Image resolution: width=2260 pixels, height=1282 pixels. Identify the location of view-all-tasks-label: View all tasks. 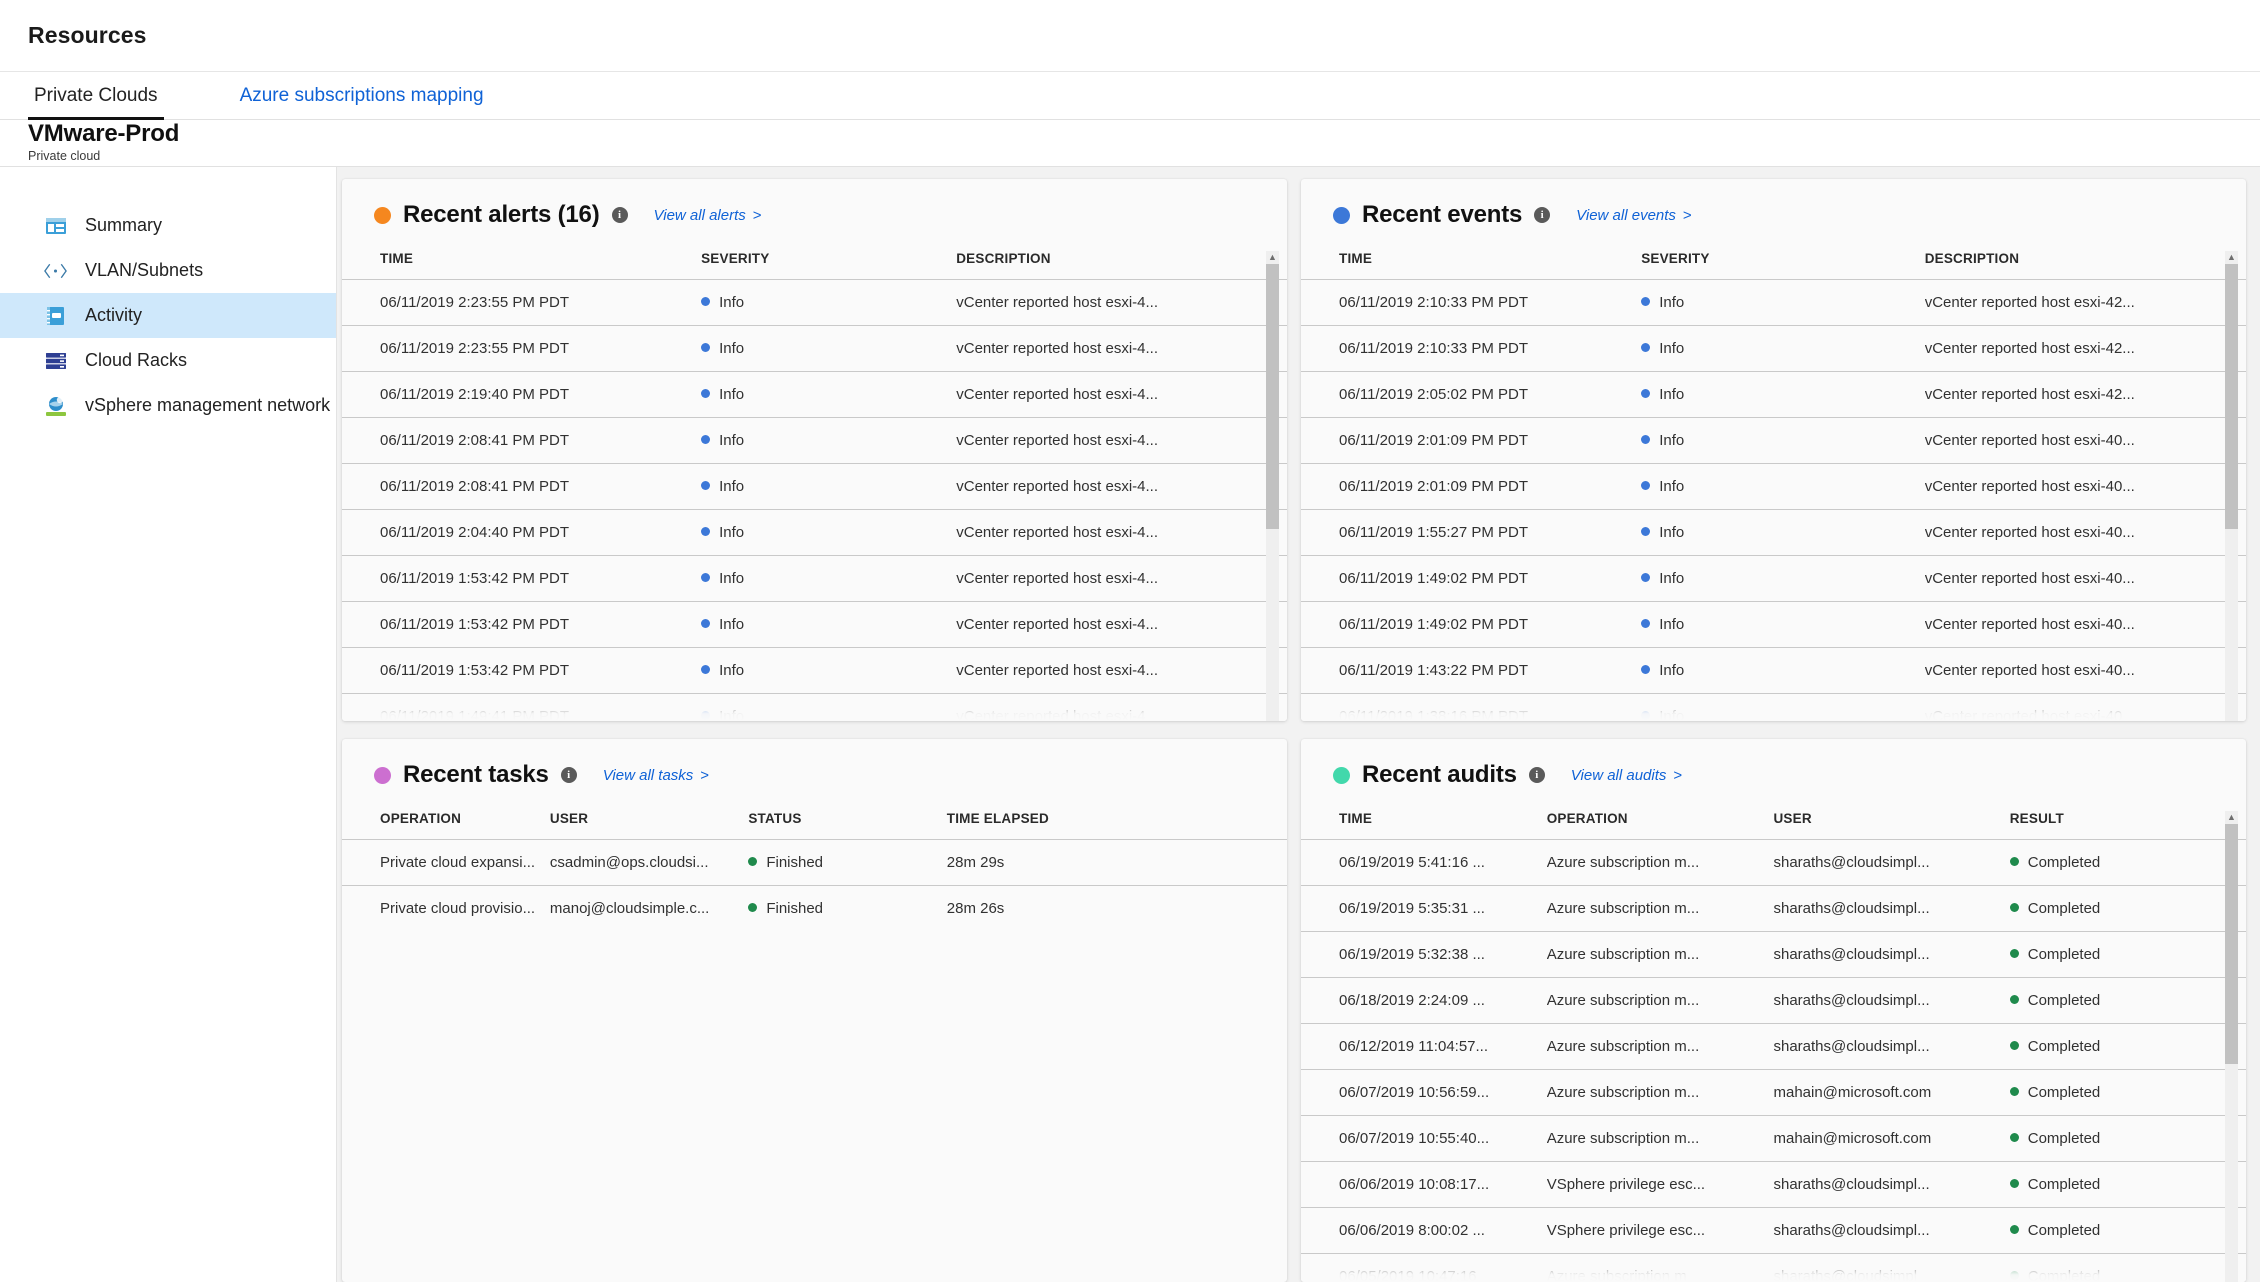
(648, 775).